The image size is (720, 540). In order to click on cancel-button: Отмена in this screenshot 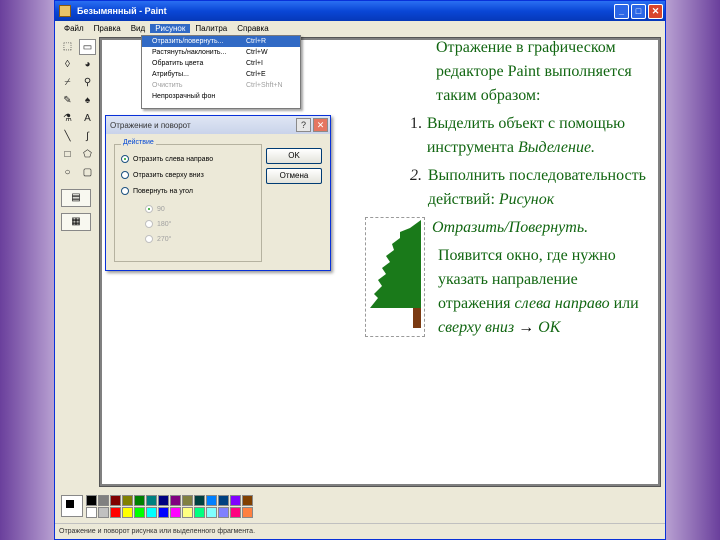, I will do `click(294, 176)`.